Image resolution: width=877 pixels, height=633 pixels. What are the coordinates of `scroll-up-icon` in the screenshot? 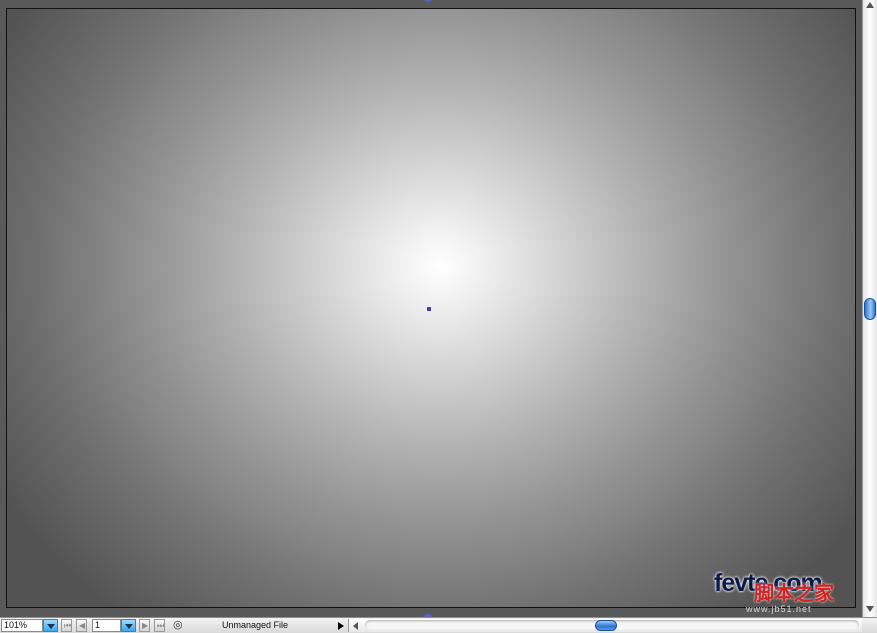 It's located at (870, 5).